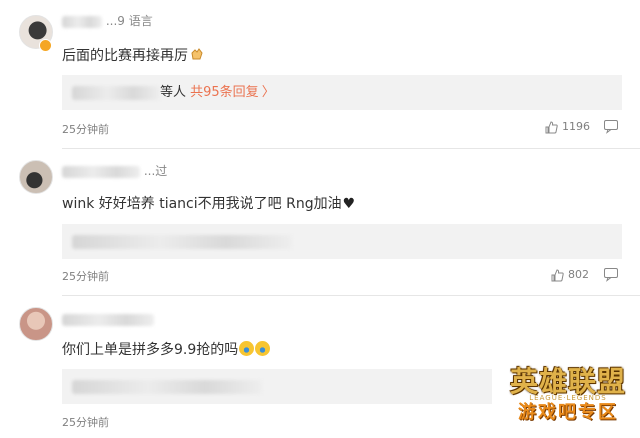 The image size is (640, 438). I want to click on comment-text: 你们上单是拼多多9.9抢的吗, so click(166, 349).